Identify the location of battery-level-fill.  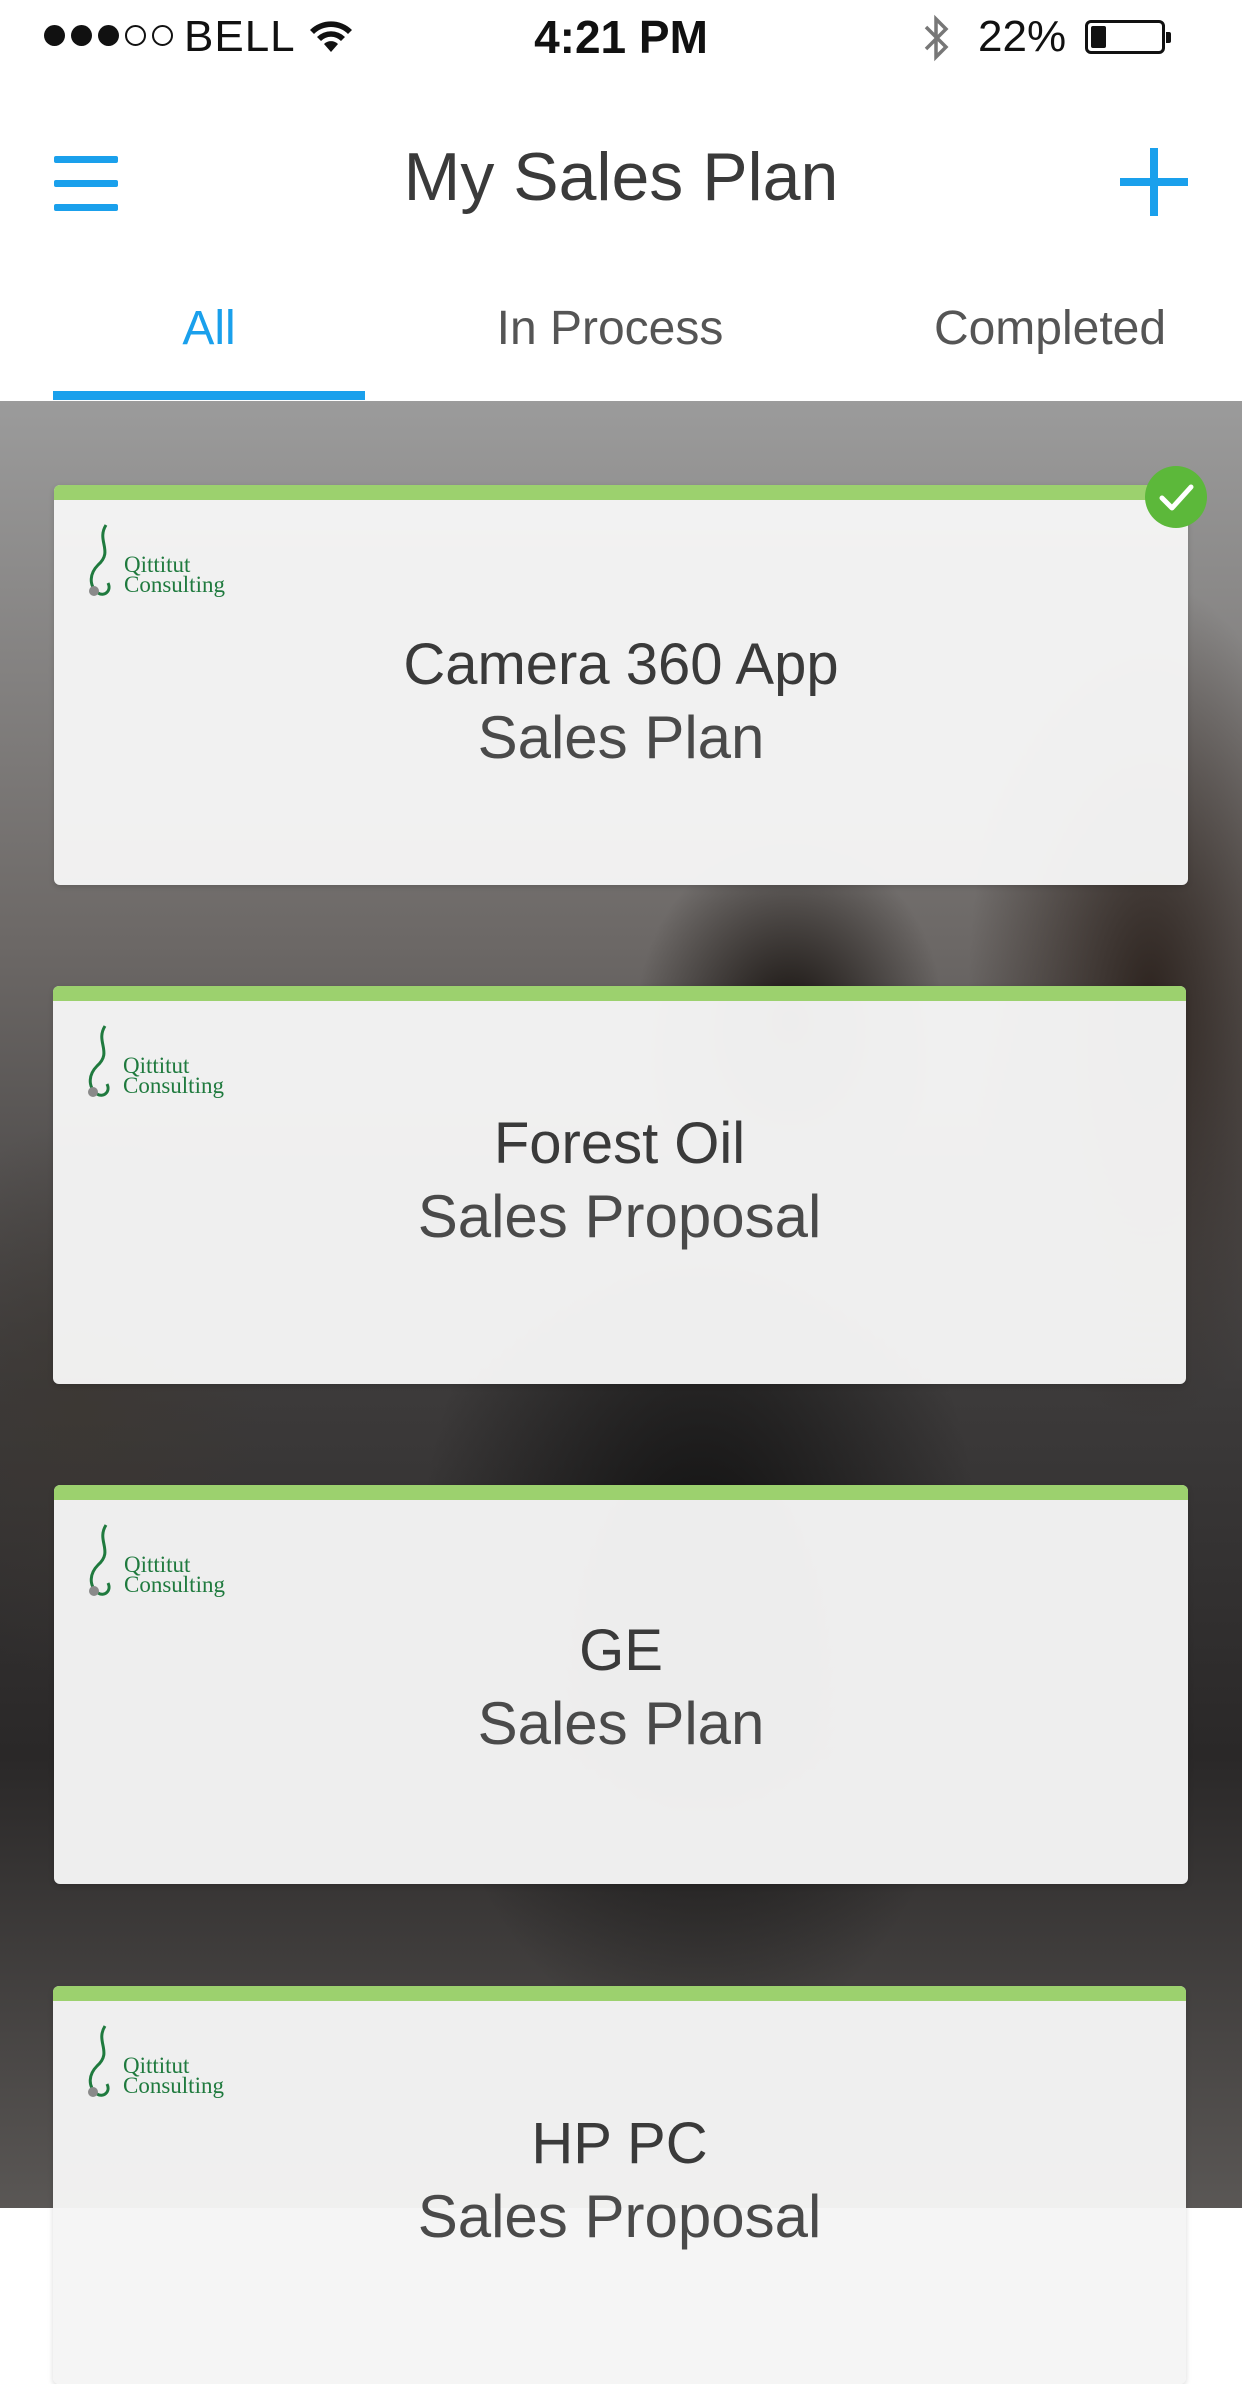
(1098, 37).